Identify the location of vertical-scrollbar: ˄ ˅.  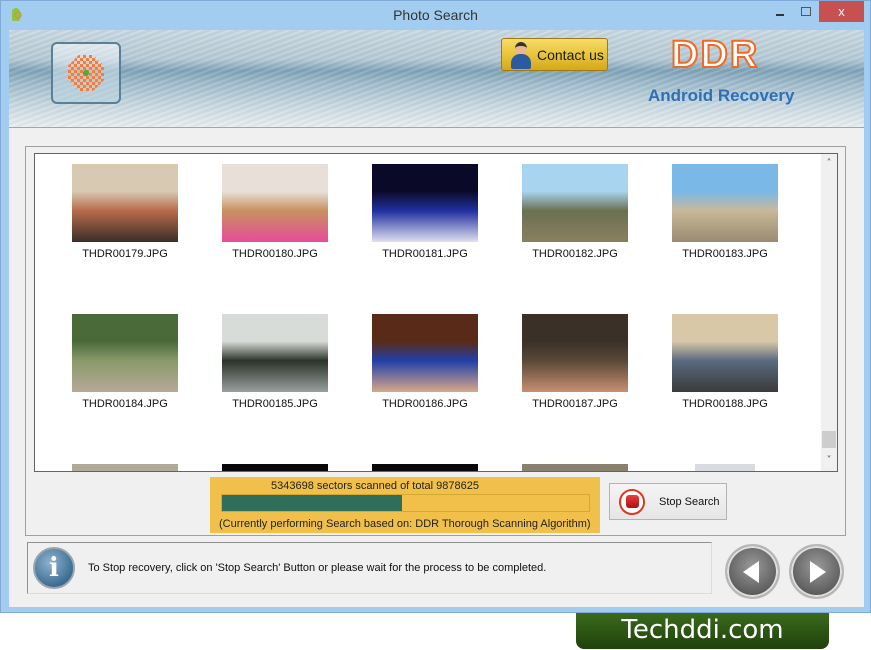
(829, 312).